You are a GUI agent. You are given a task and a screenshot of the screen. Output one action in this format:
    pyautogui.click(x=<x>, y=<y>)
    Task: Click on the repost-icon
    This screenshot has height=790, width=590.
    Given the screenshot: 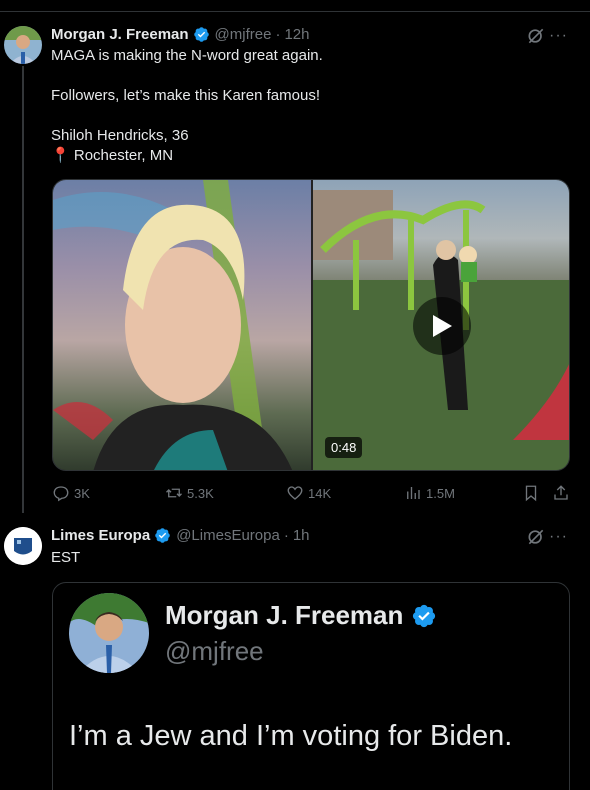 What is the action you would take?
    pyautogui.click(x=174, y=493)
    